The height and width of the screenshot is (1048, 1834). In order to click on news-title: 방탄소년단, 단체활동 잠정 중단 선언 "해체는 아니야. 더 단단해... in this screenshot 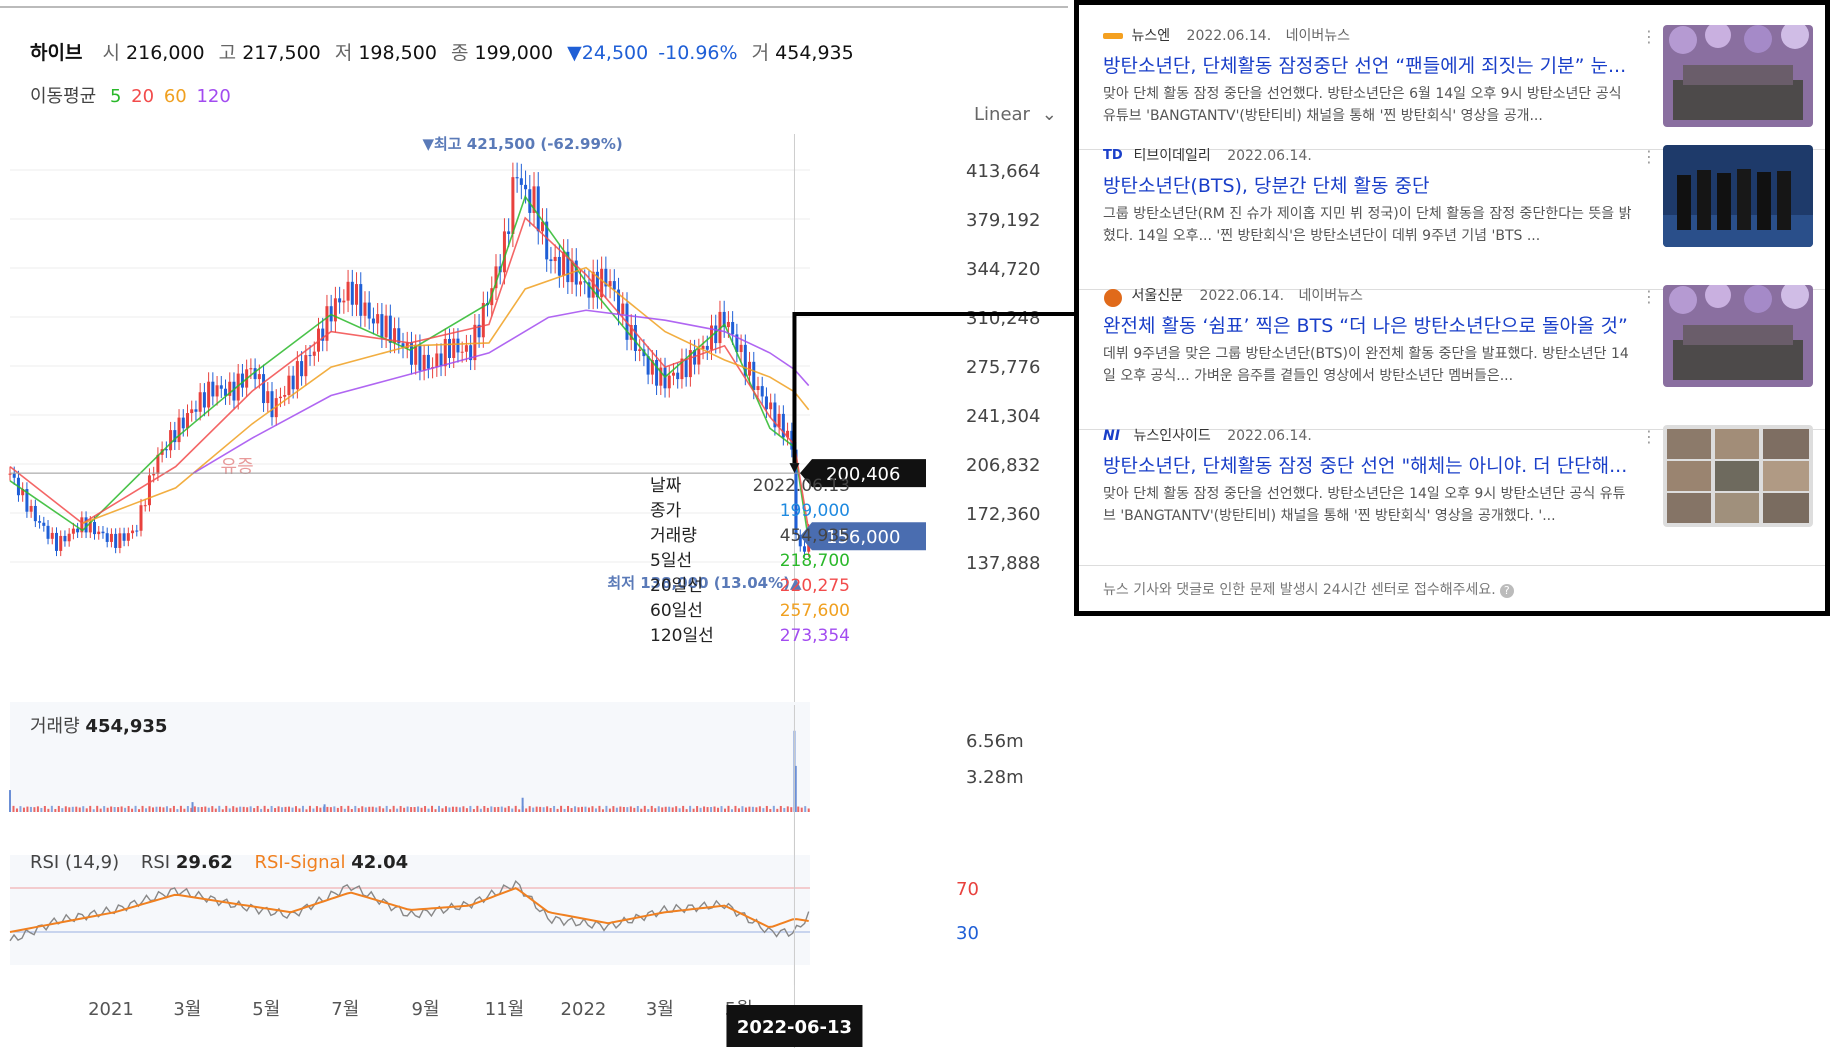, I will do `click(1368, 464)`.